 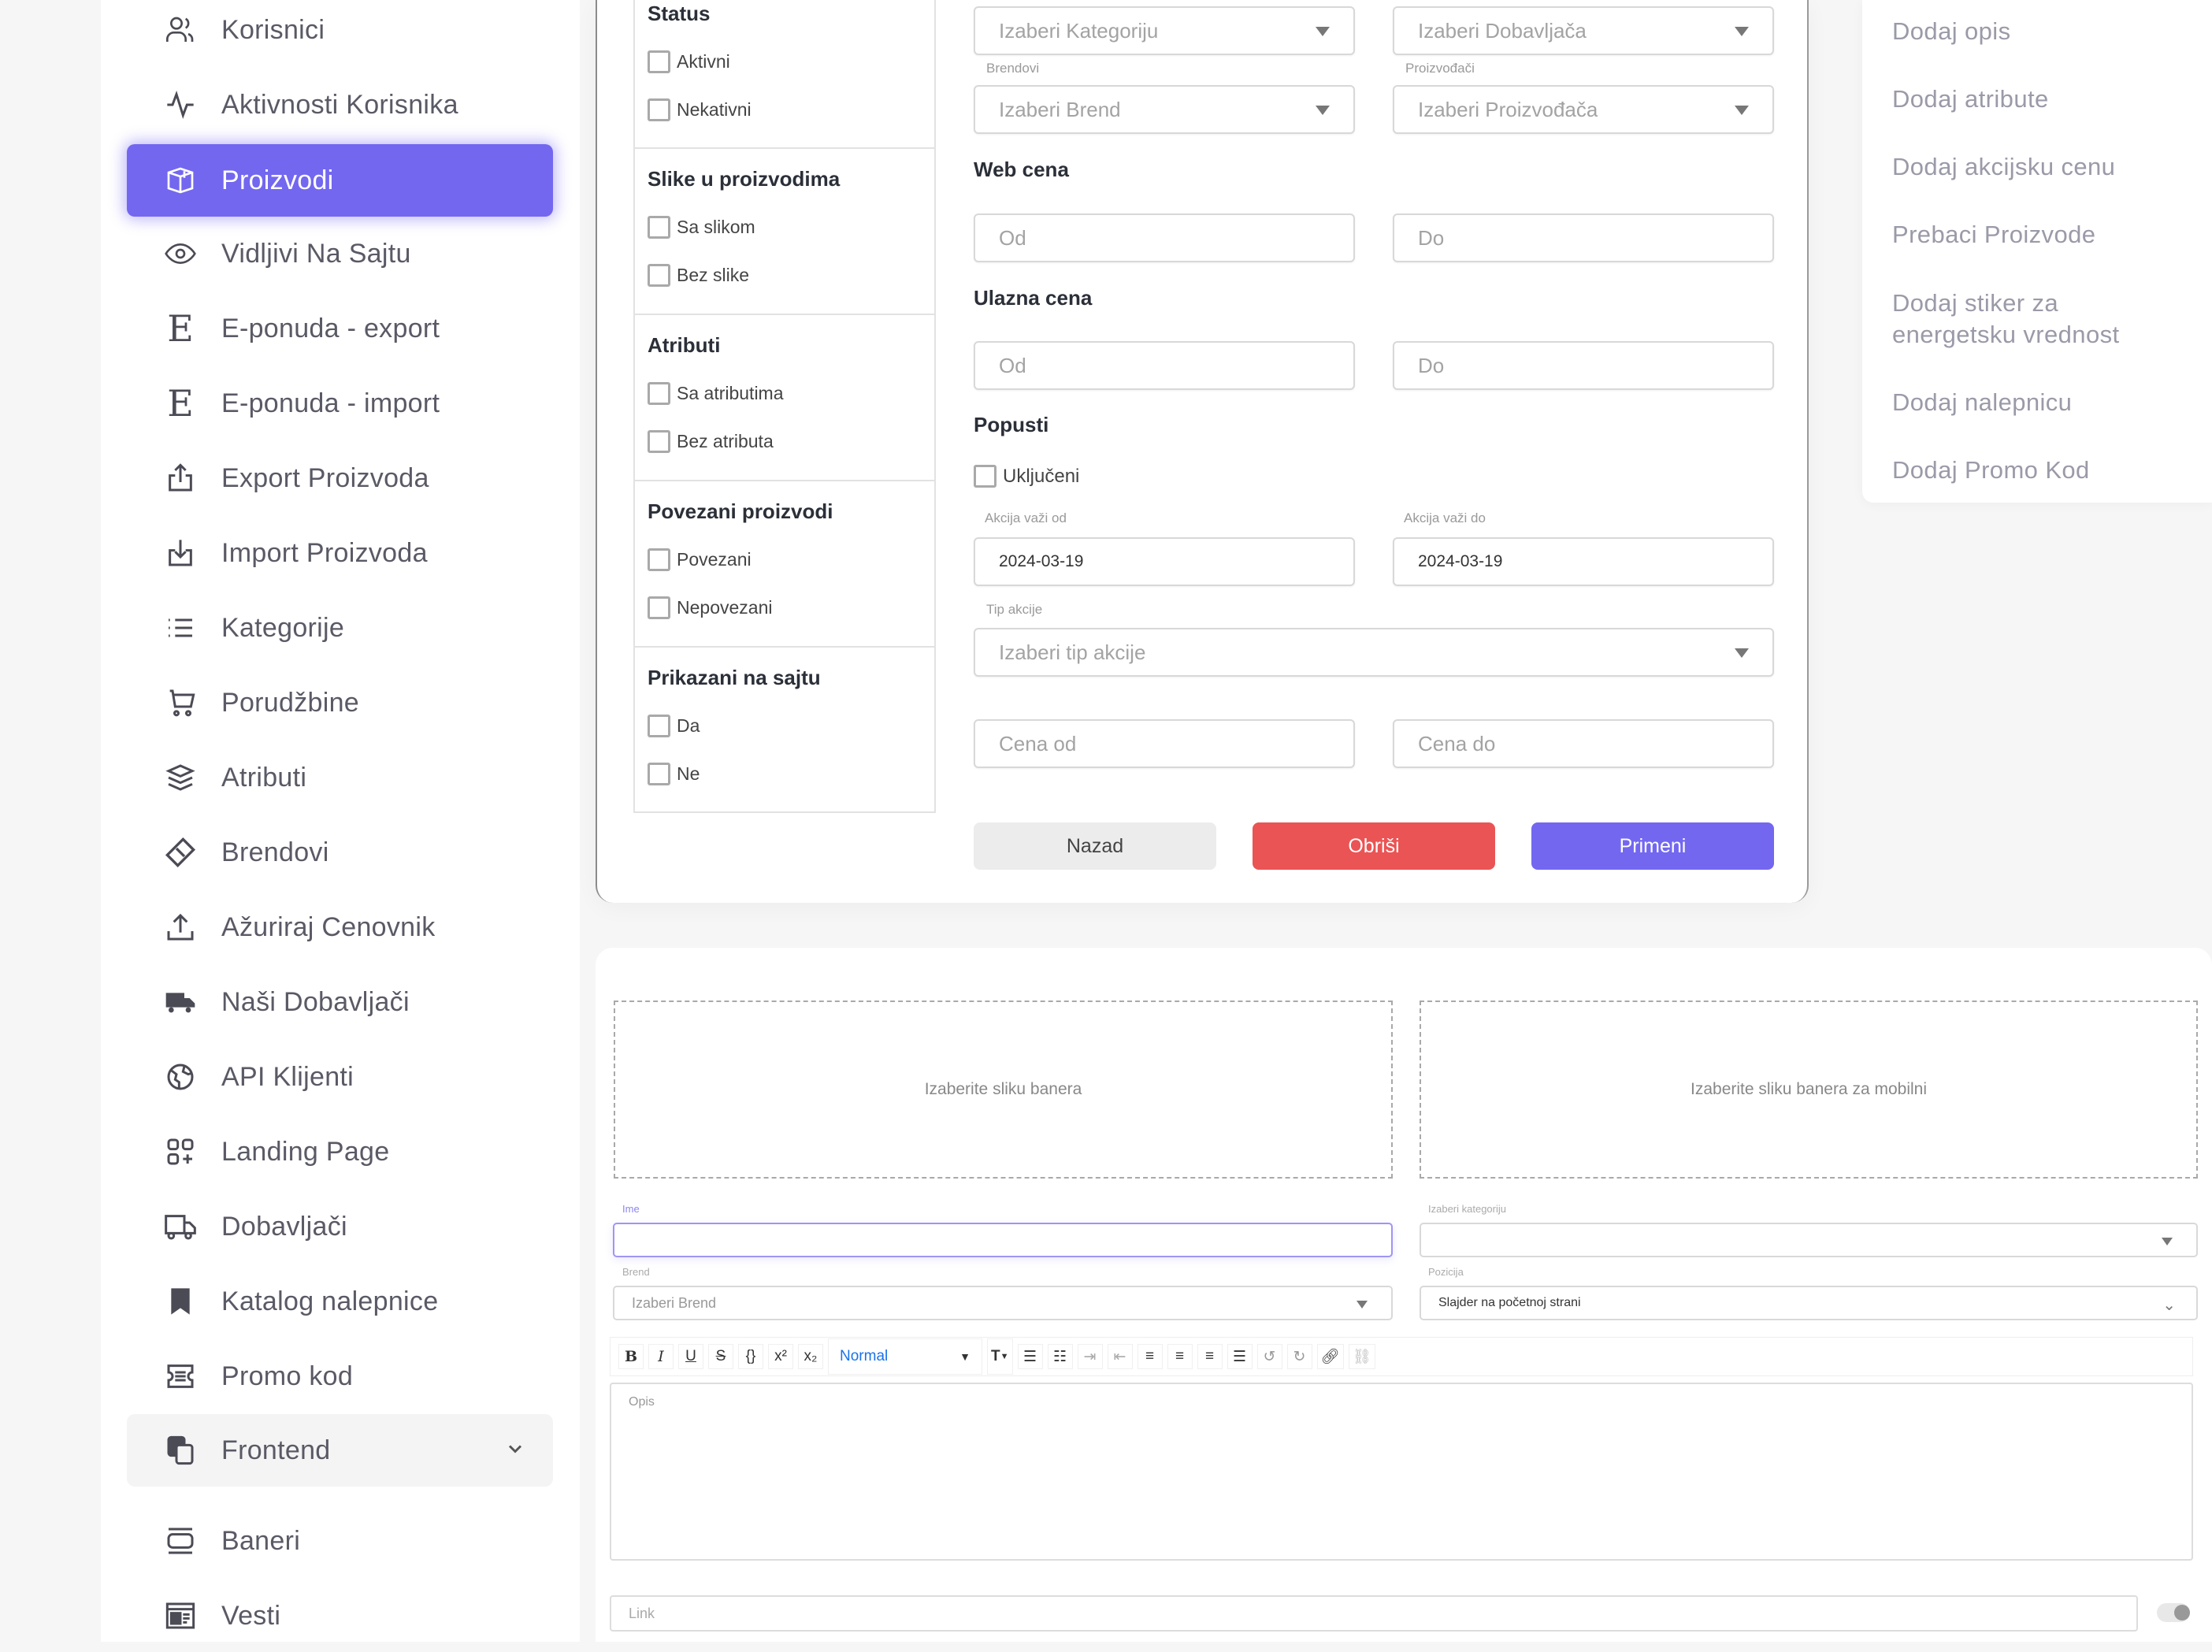 I want to click on italic-button: I, so click(x=661, y=1356).